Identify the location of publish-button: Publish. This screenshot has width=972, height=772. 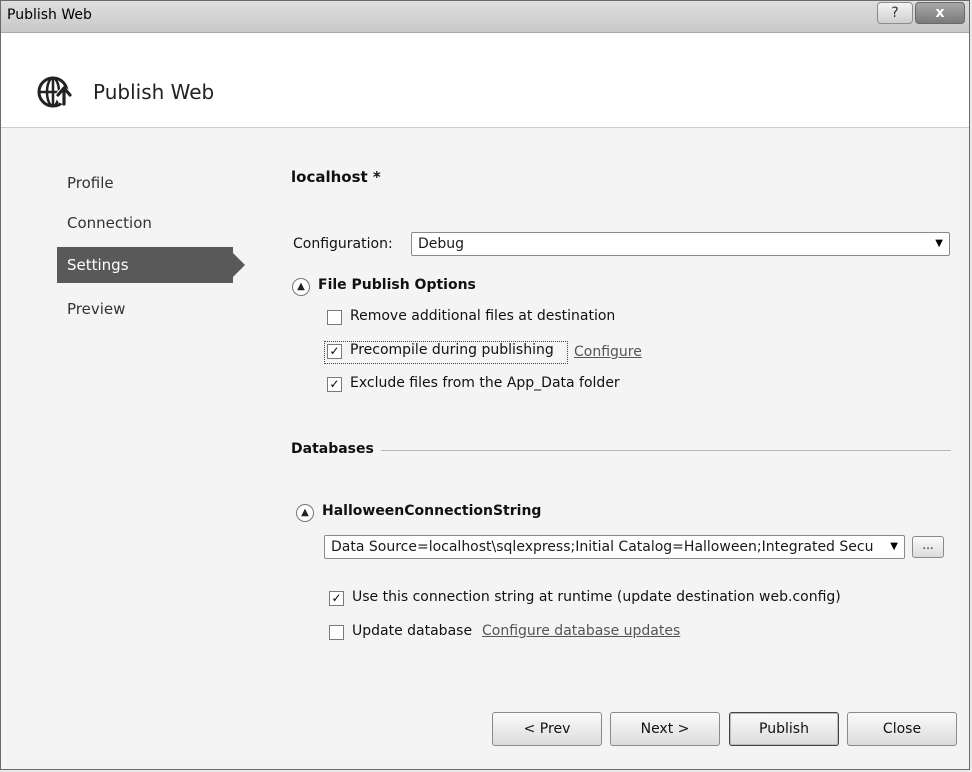
(784, 729).